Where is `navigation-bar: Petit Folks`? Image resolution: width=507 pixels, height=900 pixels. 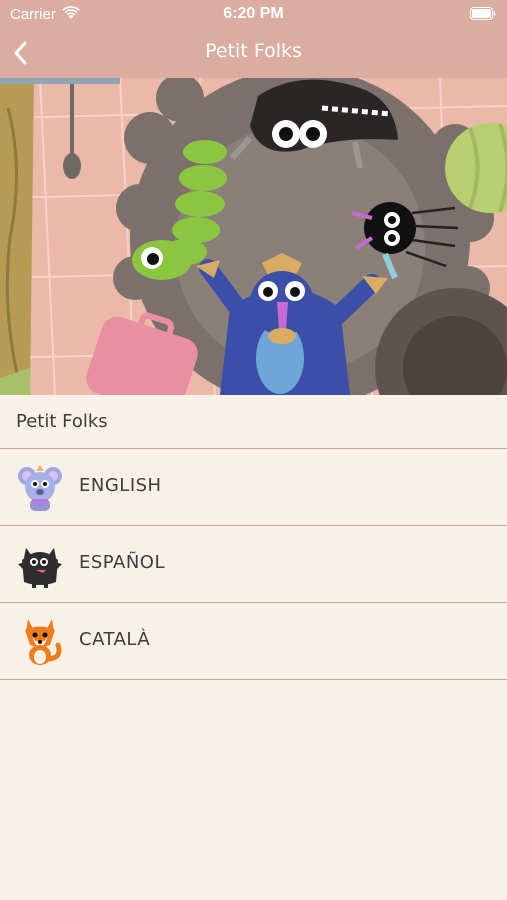 navigation-bar: Petit Folks is located at coordinates (253, 53).